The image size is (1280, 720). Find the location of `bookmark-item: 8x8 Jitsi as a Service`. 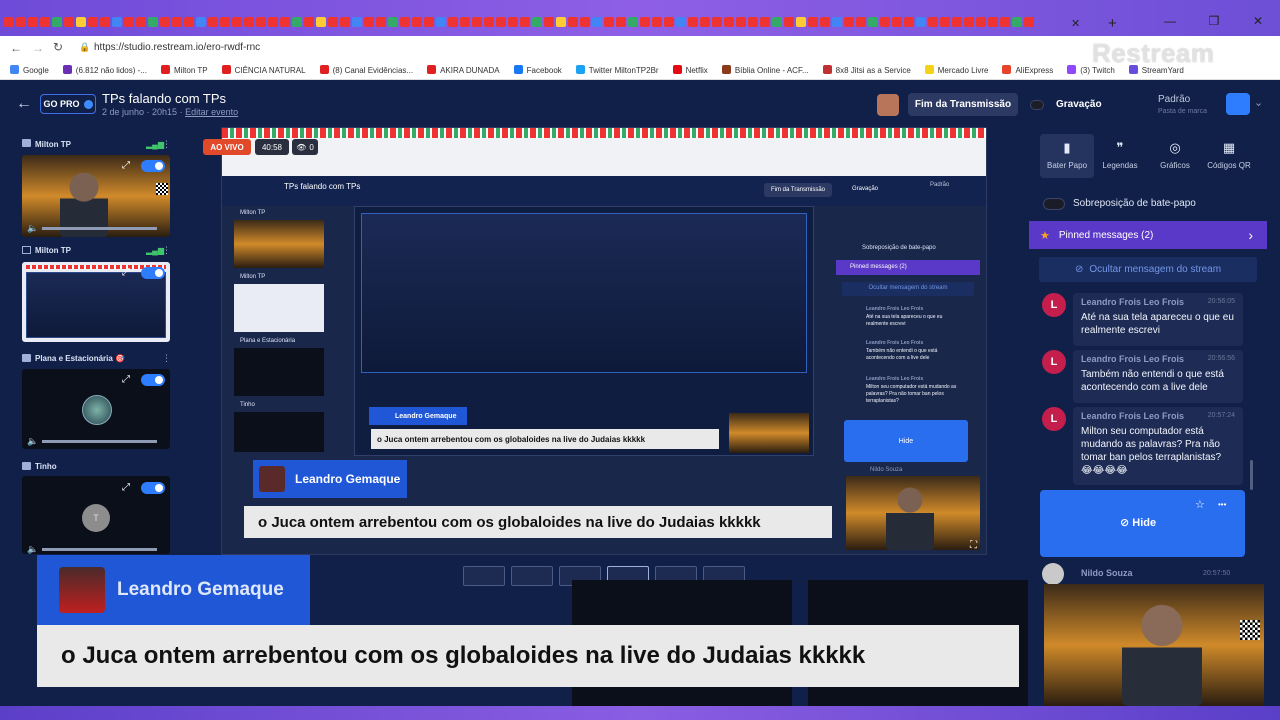

bookmark-item: 8x8 Jitsi as a Service is located at coordinates (866, 69).